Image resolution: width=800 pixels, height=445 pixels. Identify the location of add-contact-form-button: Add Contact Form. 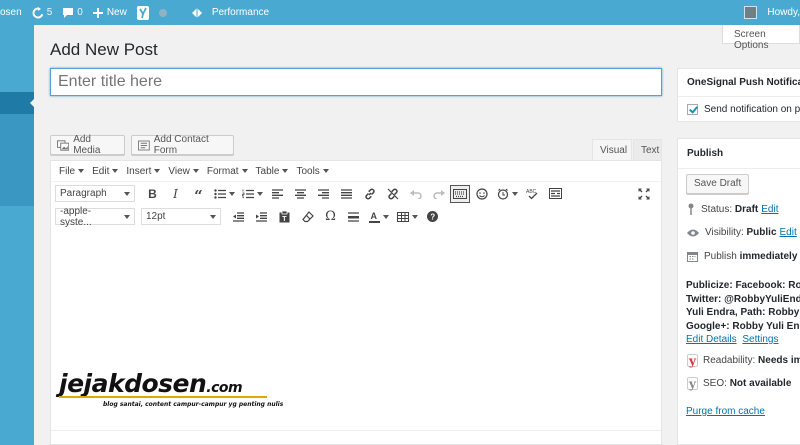
(182, 145).